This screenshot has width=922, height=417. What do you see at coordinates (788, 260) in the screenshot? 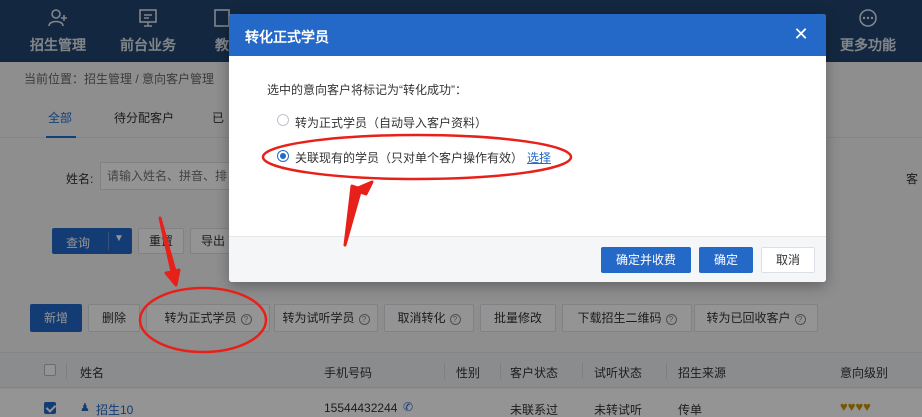
I see `cancel-button: 取消` at bounding box center [788, 260].